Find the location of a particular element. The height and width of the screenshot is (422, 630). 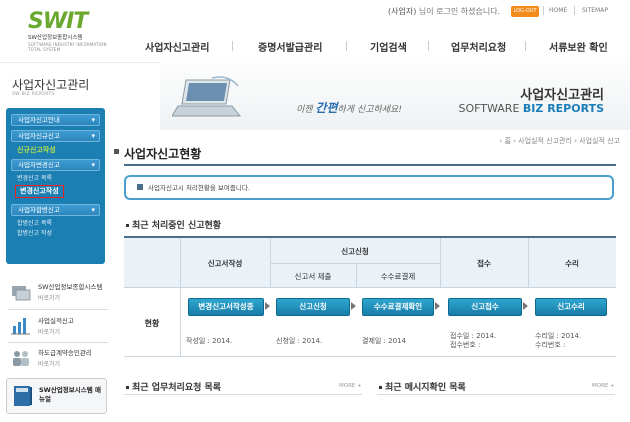

quick-link-subcontract: 하도급계약승인관리 바로가기 is located at coordinates (60, 361).